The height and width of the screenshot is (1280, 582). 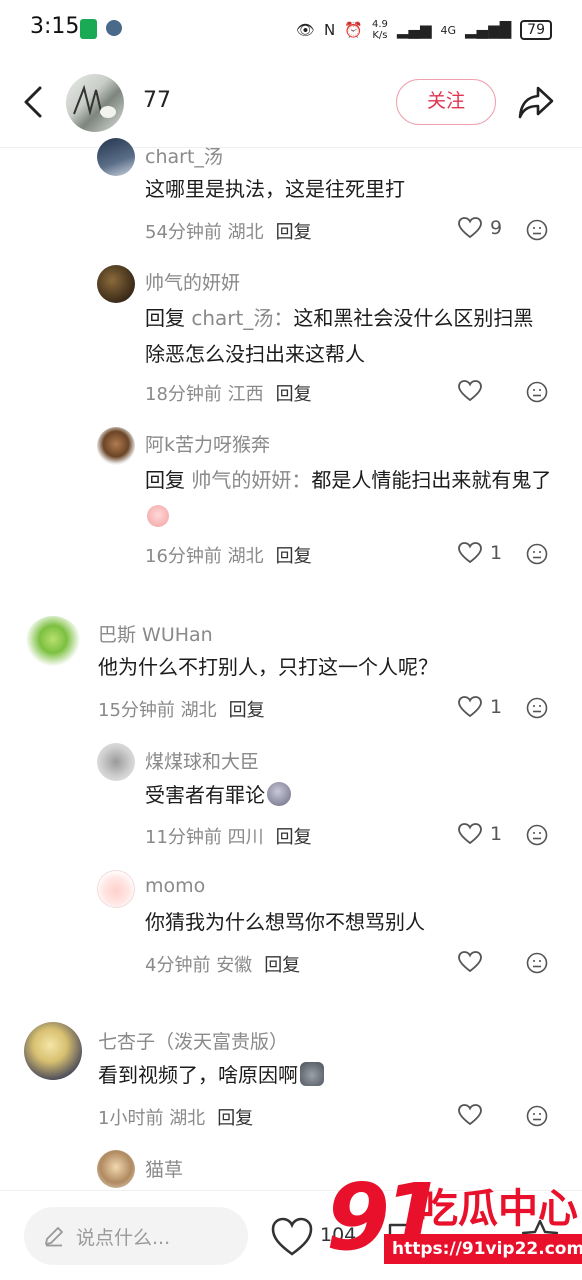 I want to click on comment-username: 七杏子（泼天富贵版）, so click(x=193, y=1040).